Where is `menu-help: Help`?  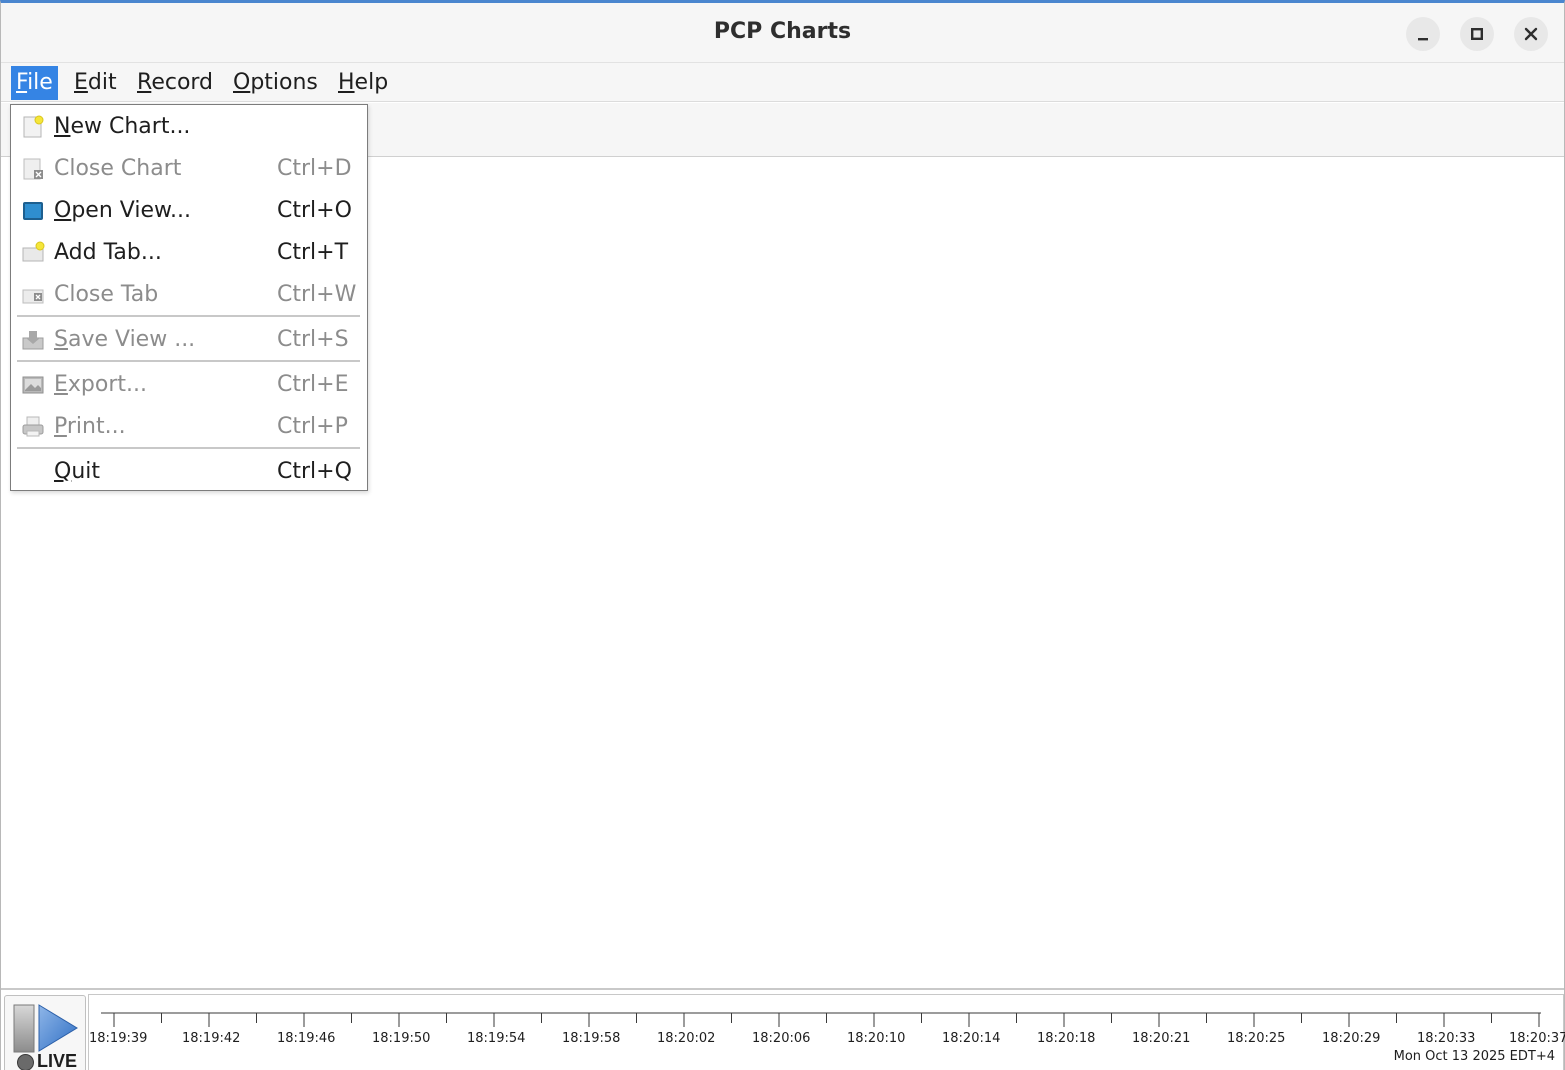
menu-help: Help is located at coordinates (363, 83).